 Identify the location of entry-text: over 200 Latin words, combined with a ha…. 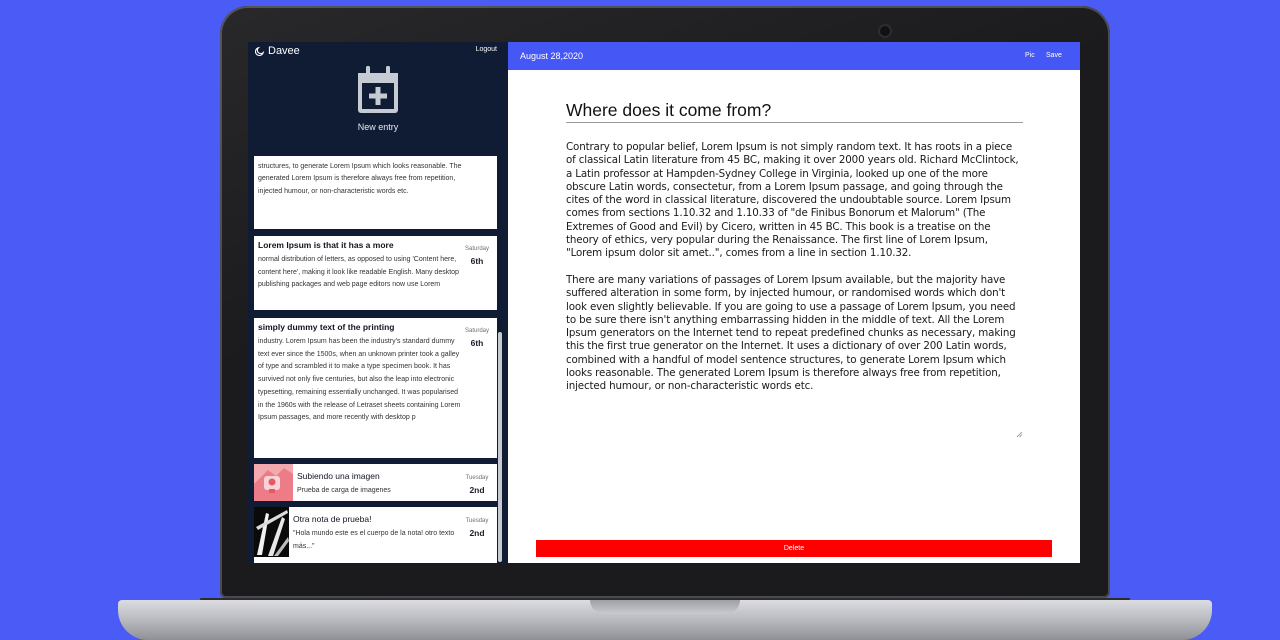
(360, 176).